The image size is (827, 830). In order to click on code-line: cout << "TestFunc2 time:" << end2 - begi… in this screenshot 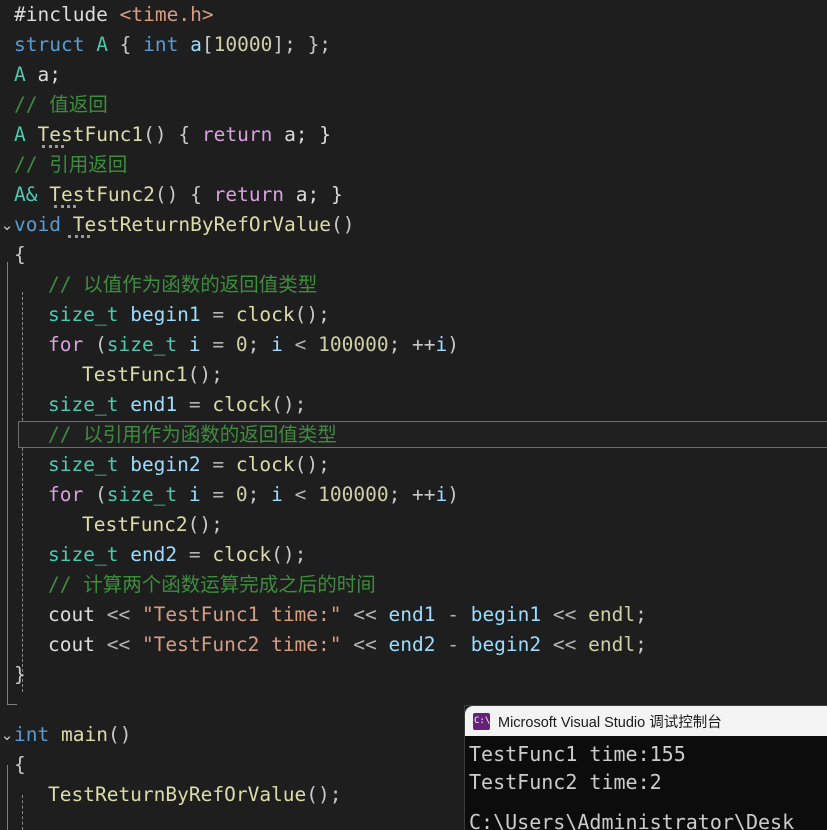, I will do `click(413, 645)`.